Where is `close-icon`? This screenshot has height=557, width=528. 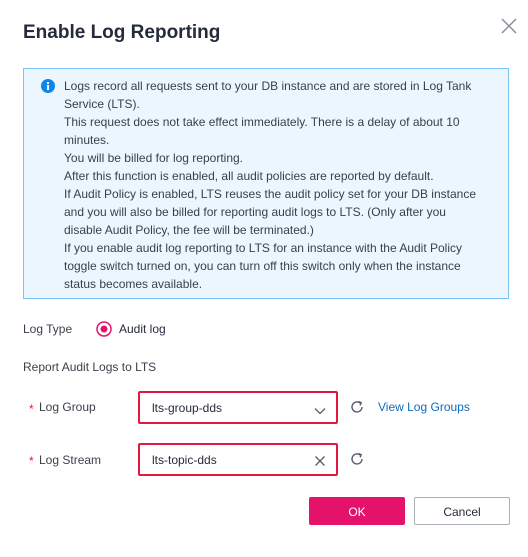 close-icon is located at coordinates (509, 26).